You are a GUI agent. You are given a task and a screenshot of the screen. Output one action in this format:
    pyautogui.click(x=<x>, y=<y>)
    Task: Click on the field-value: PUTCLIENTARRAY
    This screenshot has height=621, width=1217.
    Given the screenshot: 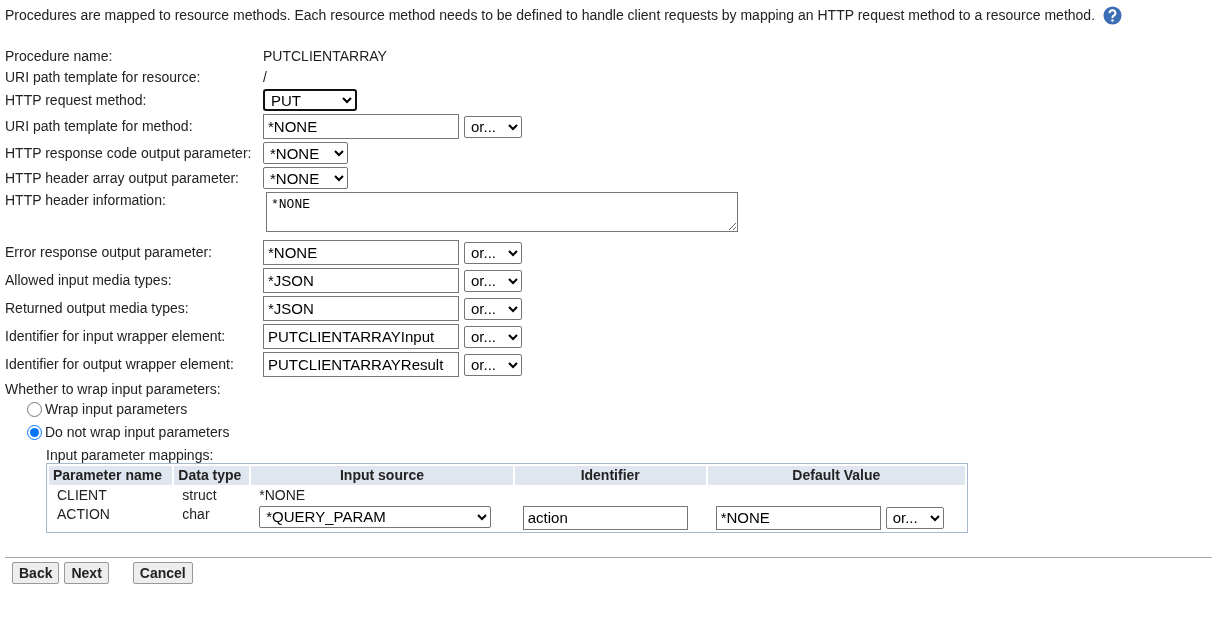 What is the action you would take?
    pyautogui.click(x=325, y=56)
    